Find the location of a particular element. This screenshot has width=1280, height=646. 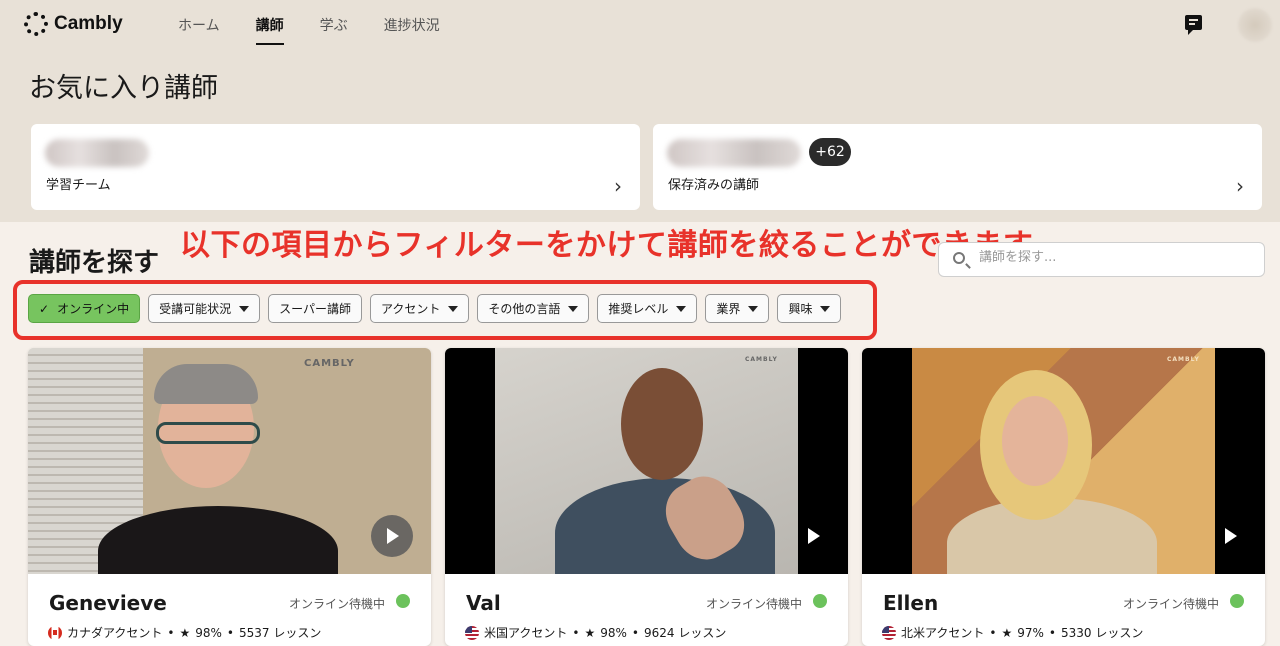

filter-label: 推奨レベル is located at coordinates (638, 309).